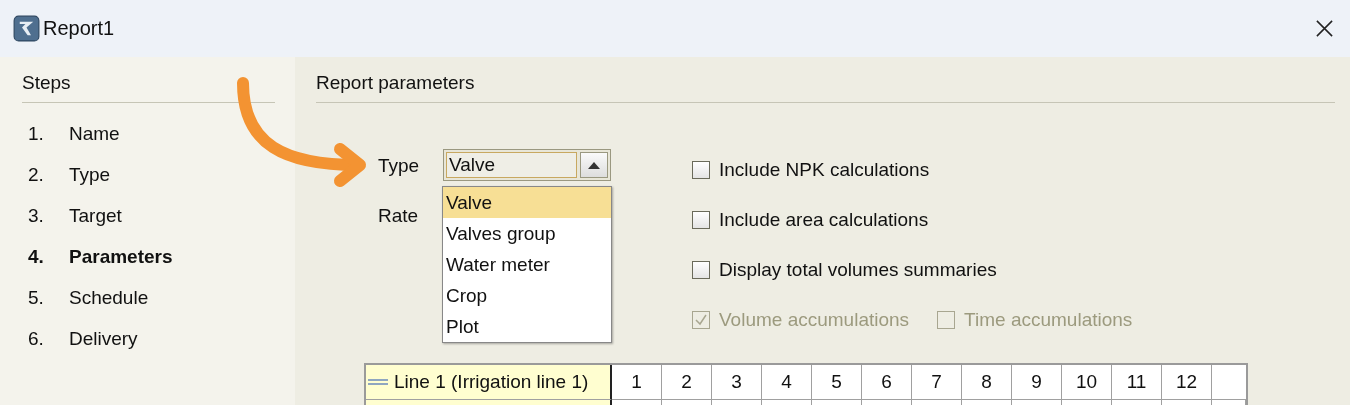 This screenshot has height=405, width=1350. Describe the element at coordinates (1048, 320) in the screenshot. I see `checkbox-label: Time accumulations` at that location.